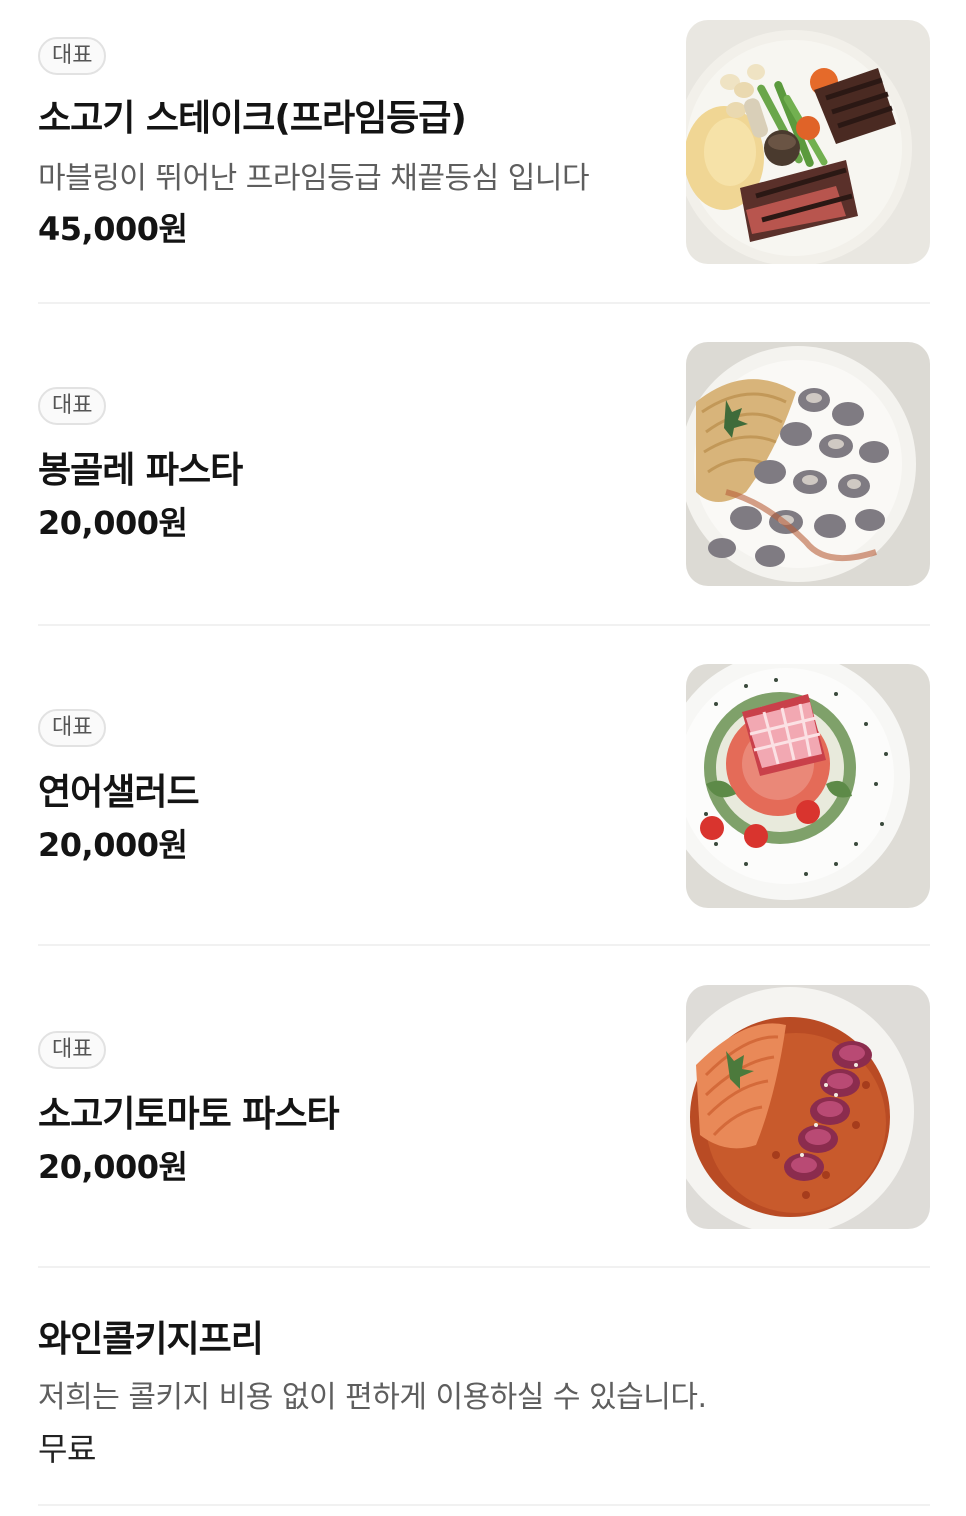 The width and height of the screenshot is (966, 1516). What do you see at coordinates (140, 470) in the screenshot?
I see `menu-item-name: 봉골레 파스타` at bounding box center [140, 470].